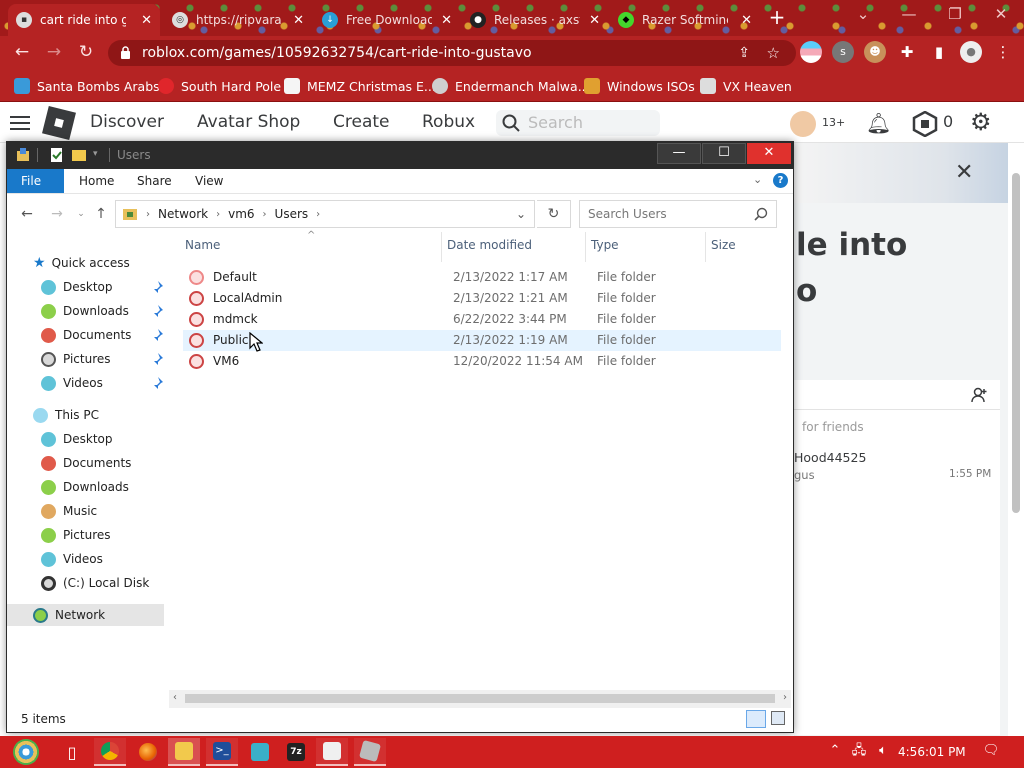  Describe the element at coordinates (939, 52) in the screenshot. I see `side-panel-icon: ▮` at that location.